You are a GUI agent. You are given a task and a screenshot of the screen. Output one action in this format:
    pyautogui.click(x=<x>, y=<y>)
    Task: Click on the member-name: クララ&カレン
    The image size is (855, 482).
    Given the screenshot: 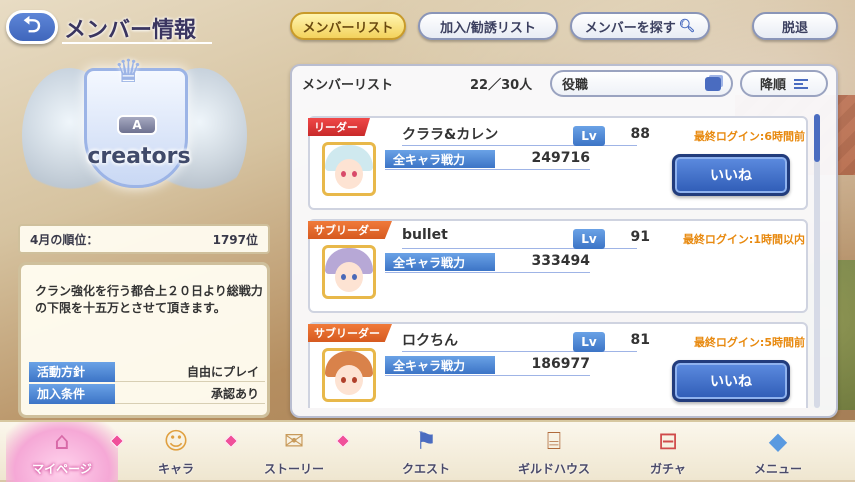 What is the action you would take?
    pyautogui.click(x=450, y=135)
    